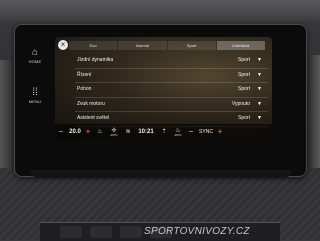  Describe the element at coordinates (142, 45) in the screenshot. I see `tab-normal: Normal` at that location.